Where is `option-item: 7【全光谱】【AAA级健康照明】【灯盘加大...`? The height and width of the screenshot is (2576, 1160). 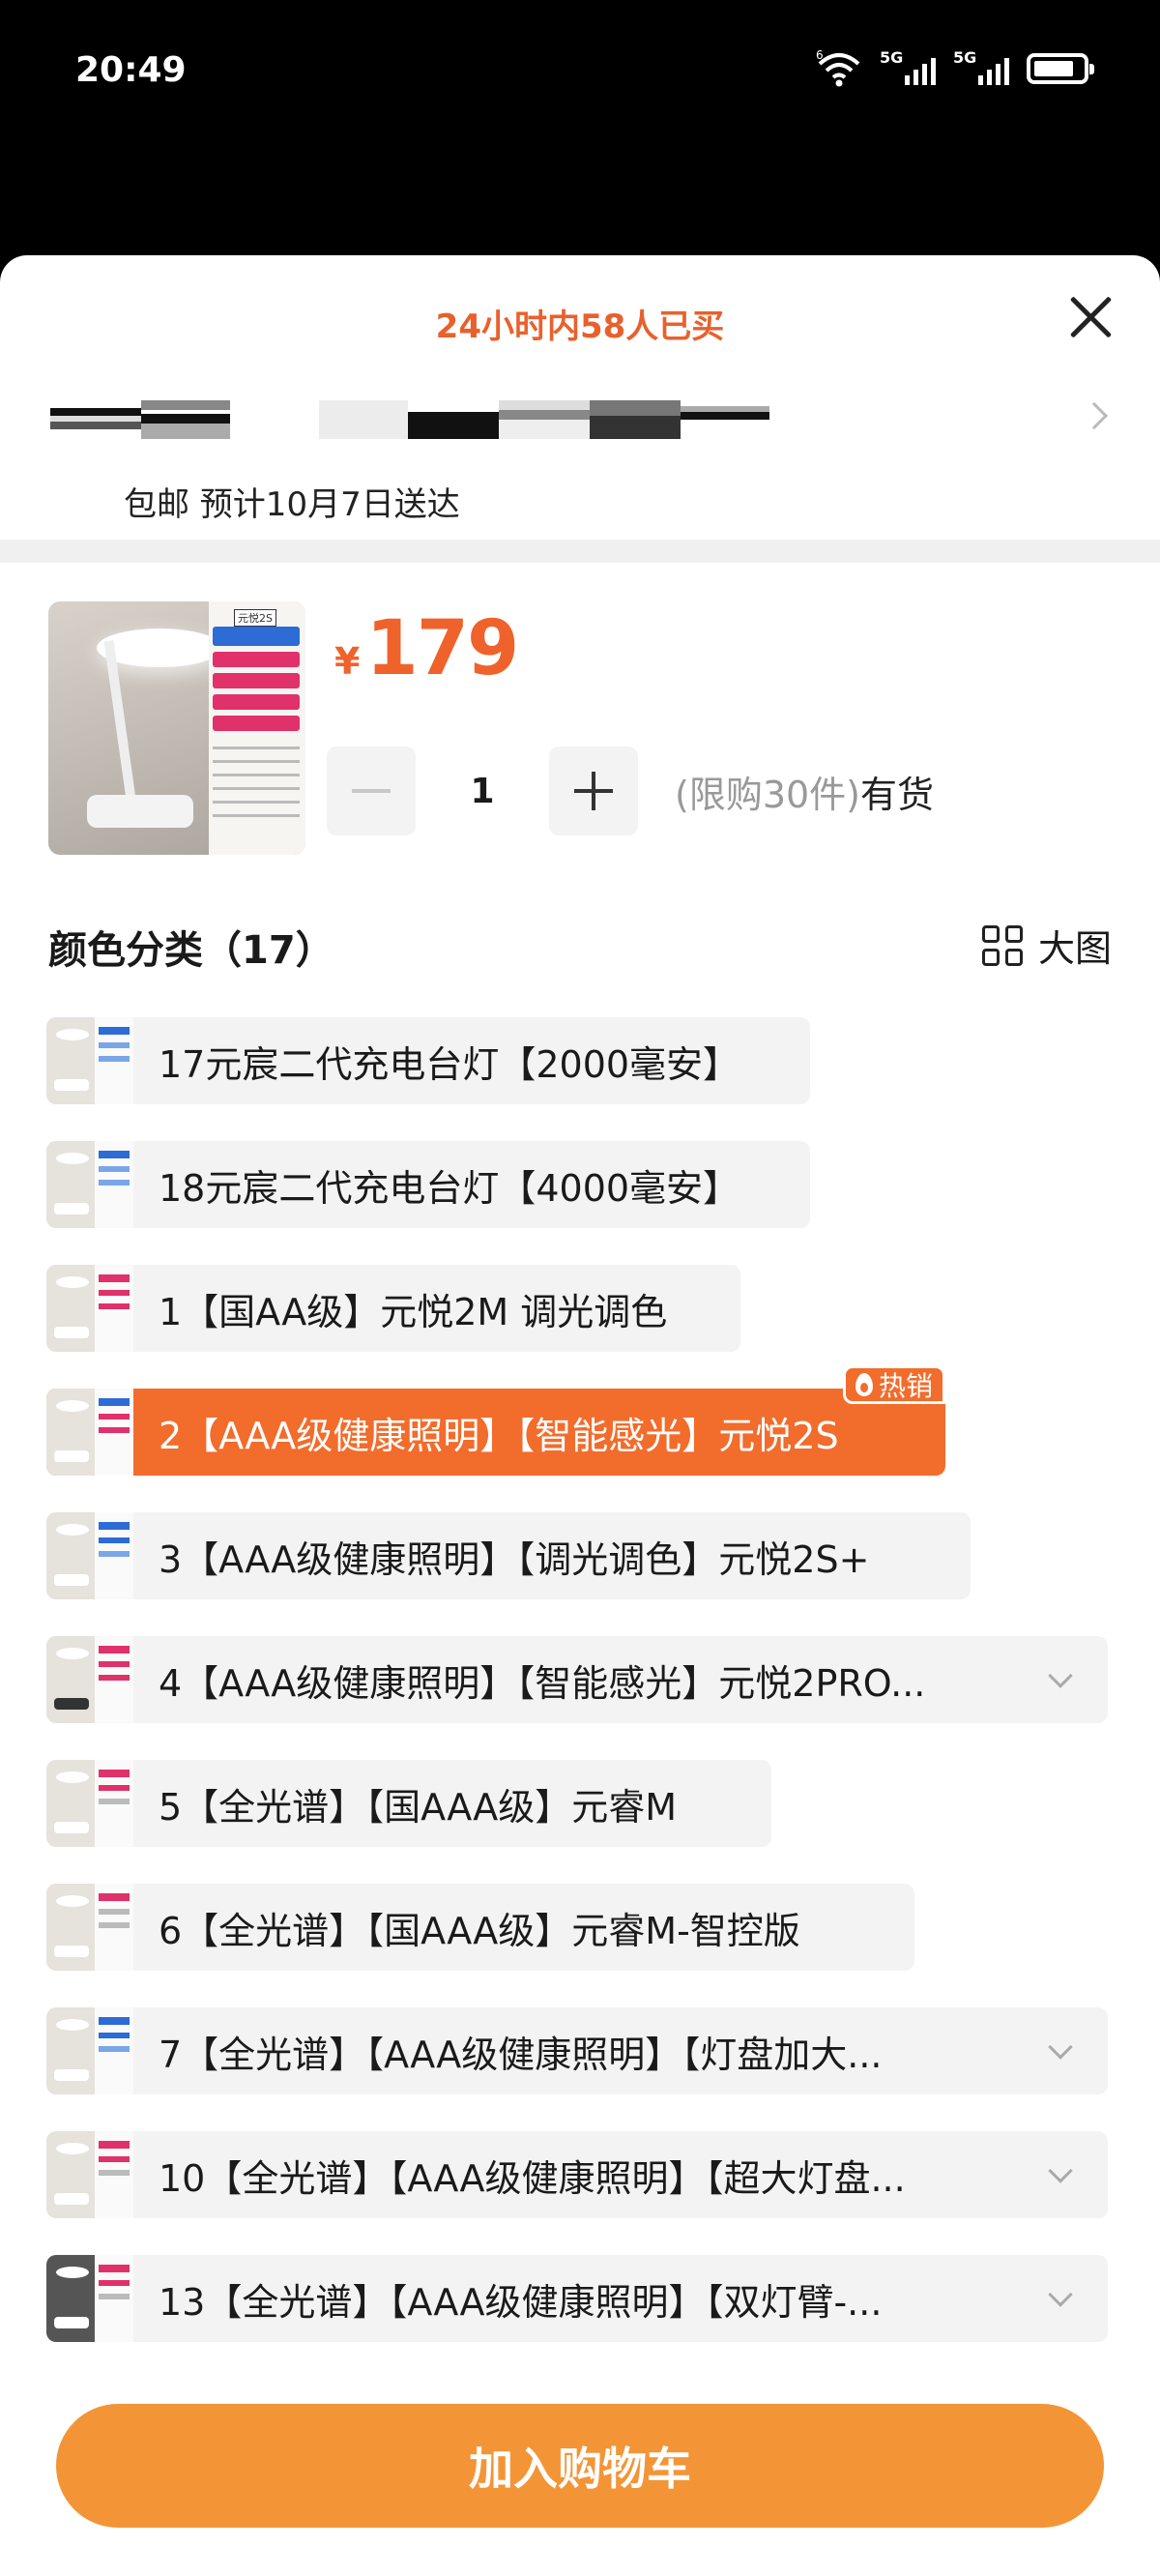
option-item: 7【全光谱】【AAA级健康照明】【灯盘加大... is located at coordinates (577, 2050).